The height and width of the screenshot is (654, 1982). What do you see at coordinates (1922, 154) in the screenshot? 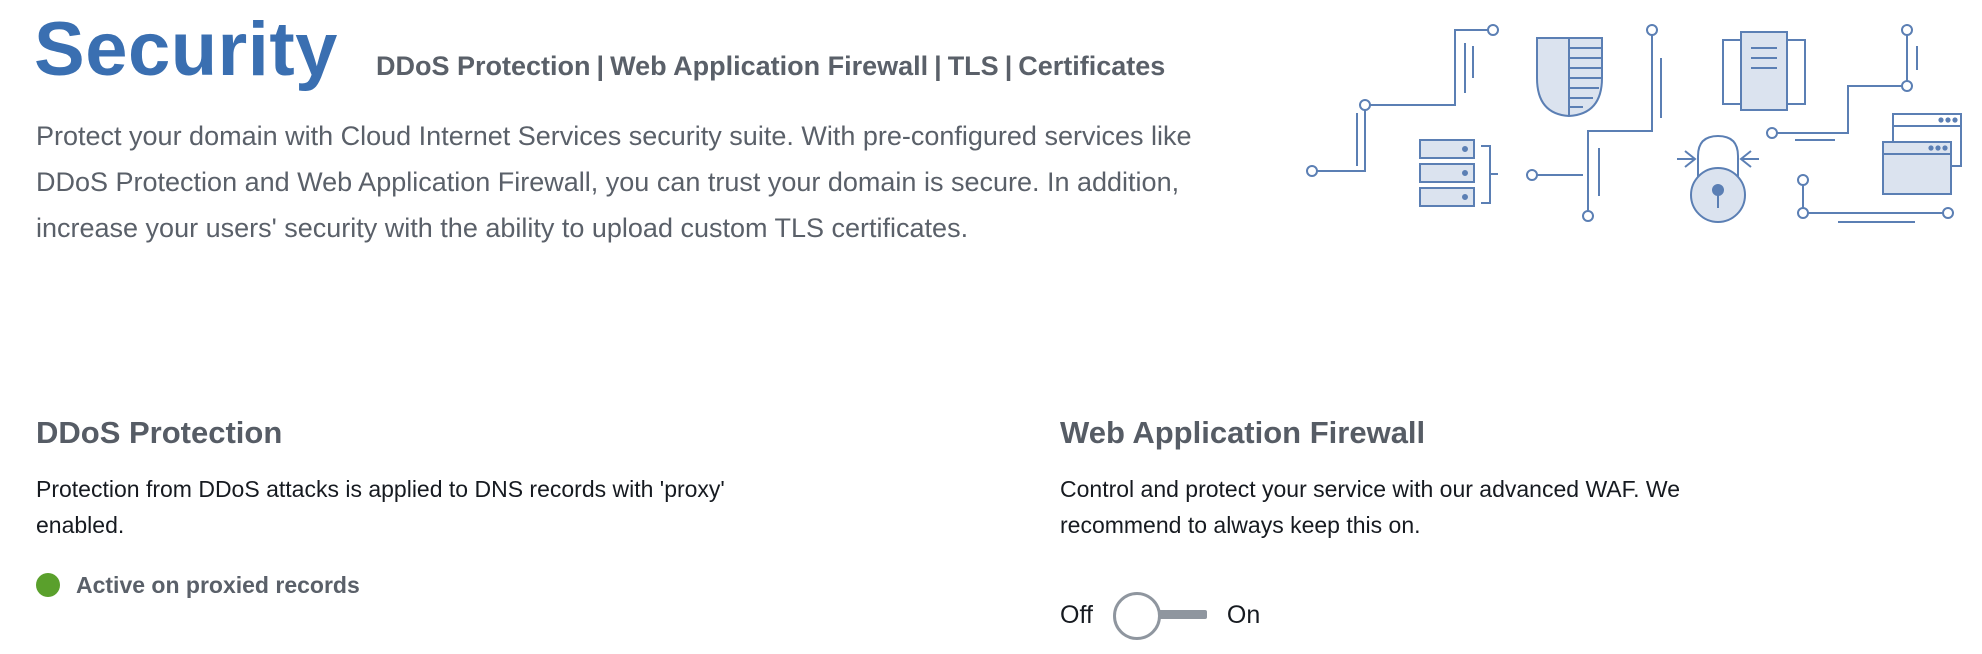
I see `browser-window-icon` at bounding box center [1922, 154].